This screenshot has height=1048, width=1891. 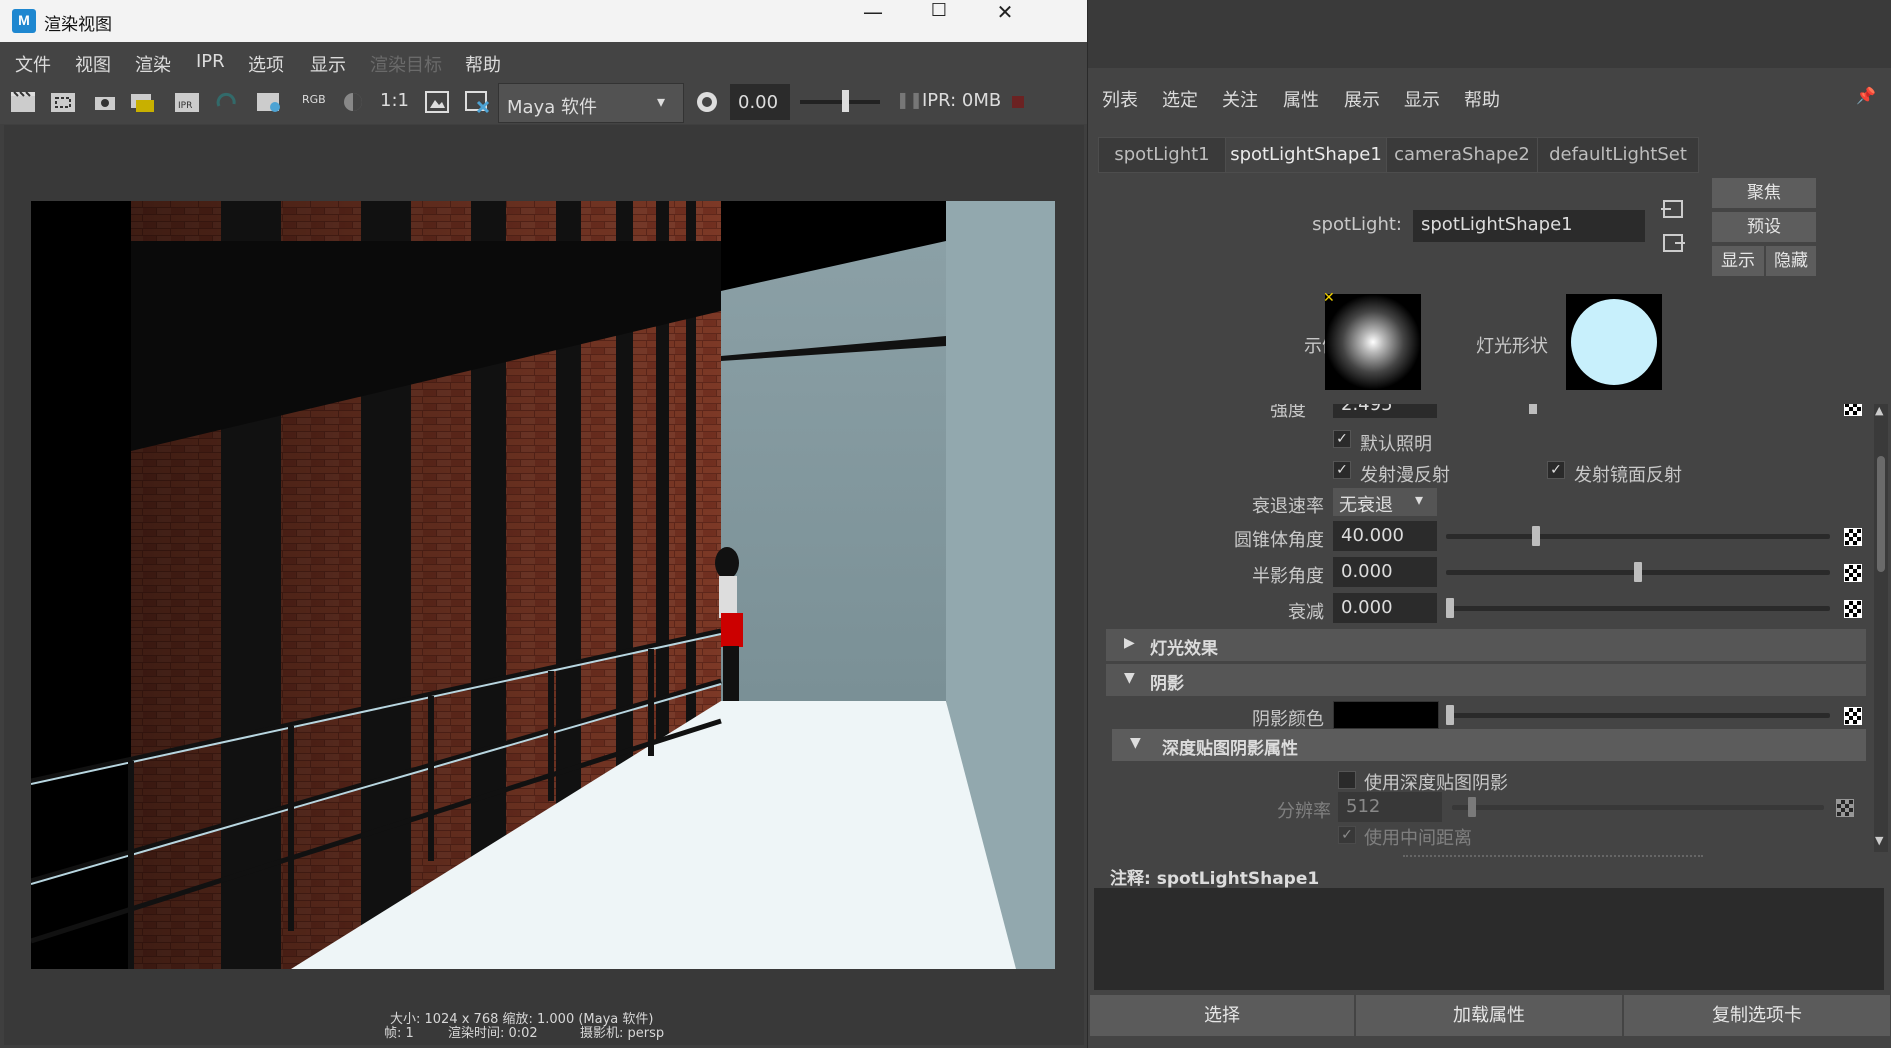 What do you see at coordinates (1553, 857) in the screenshot?
I see `resize-grip` at bounding box center [1553, 857].